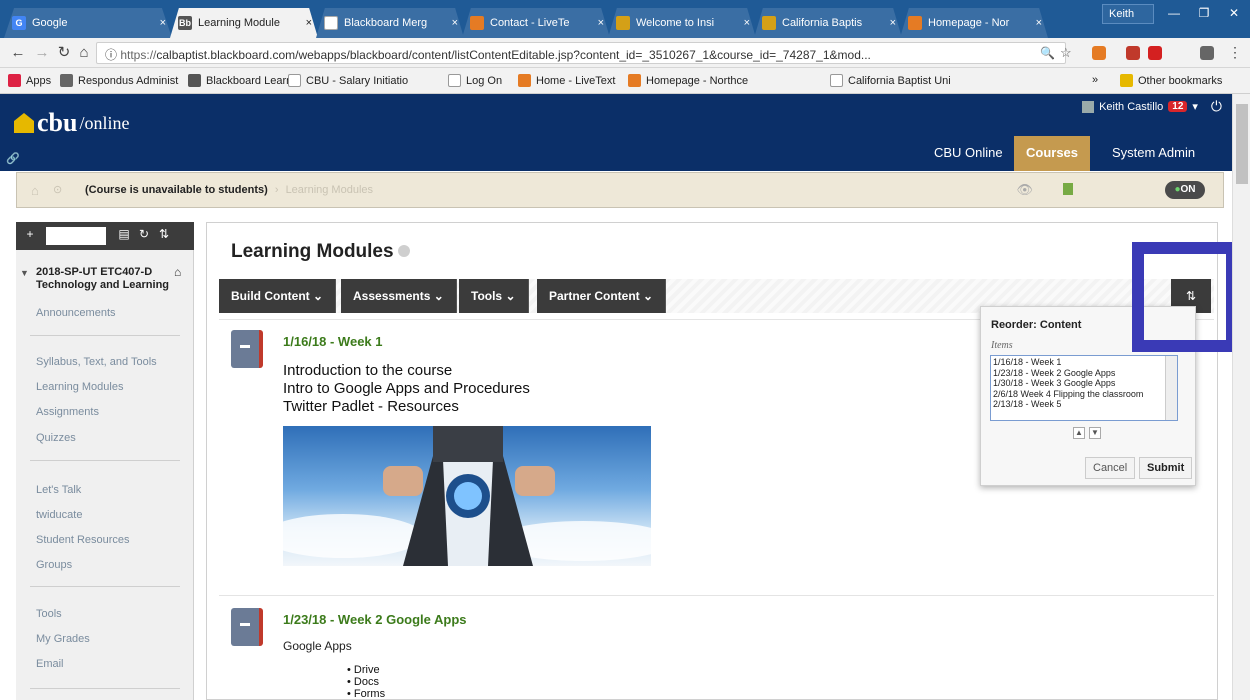 Image resolution: width=1250 pixels, height=700 pixels. Describe the element at coordinates (602, 296) in the screenshot. I see `partner-content-button: Partner Content ⌄` at that location.